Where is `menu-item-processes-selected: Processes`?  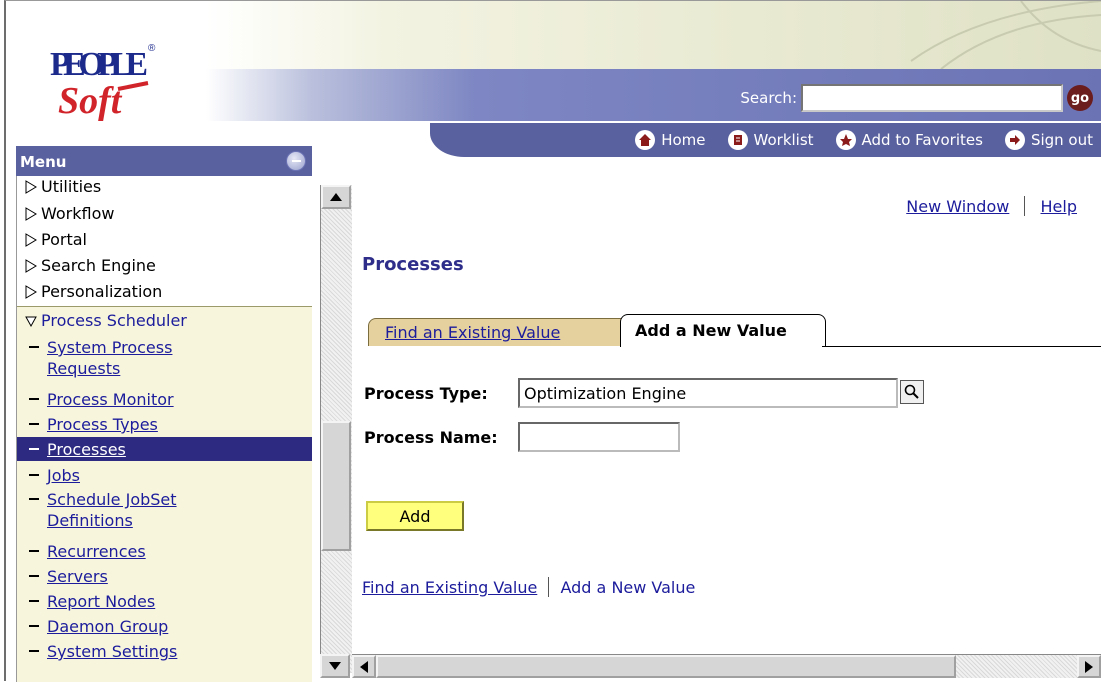
menu-item-processes-selected: Processes is located at coordinates (164, 449).